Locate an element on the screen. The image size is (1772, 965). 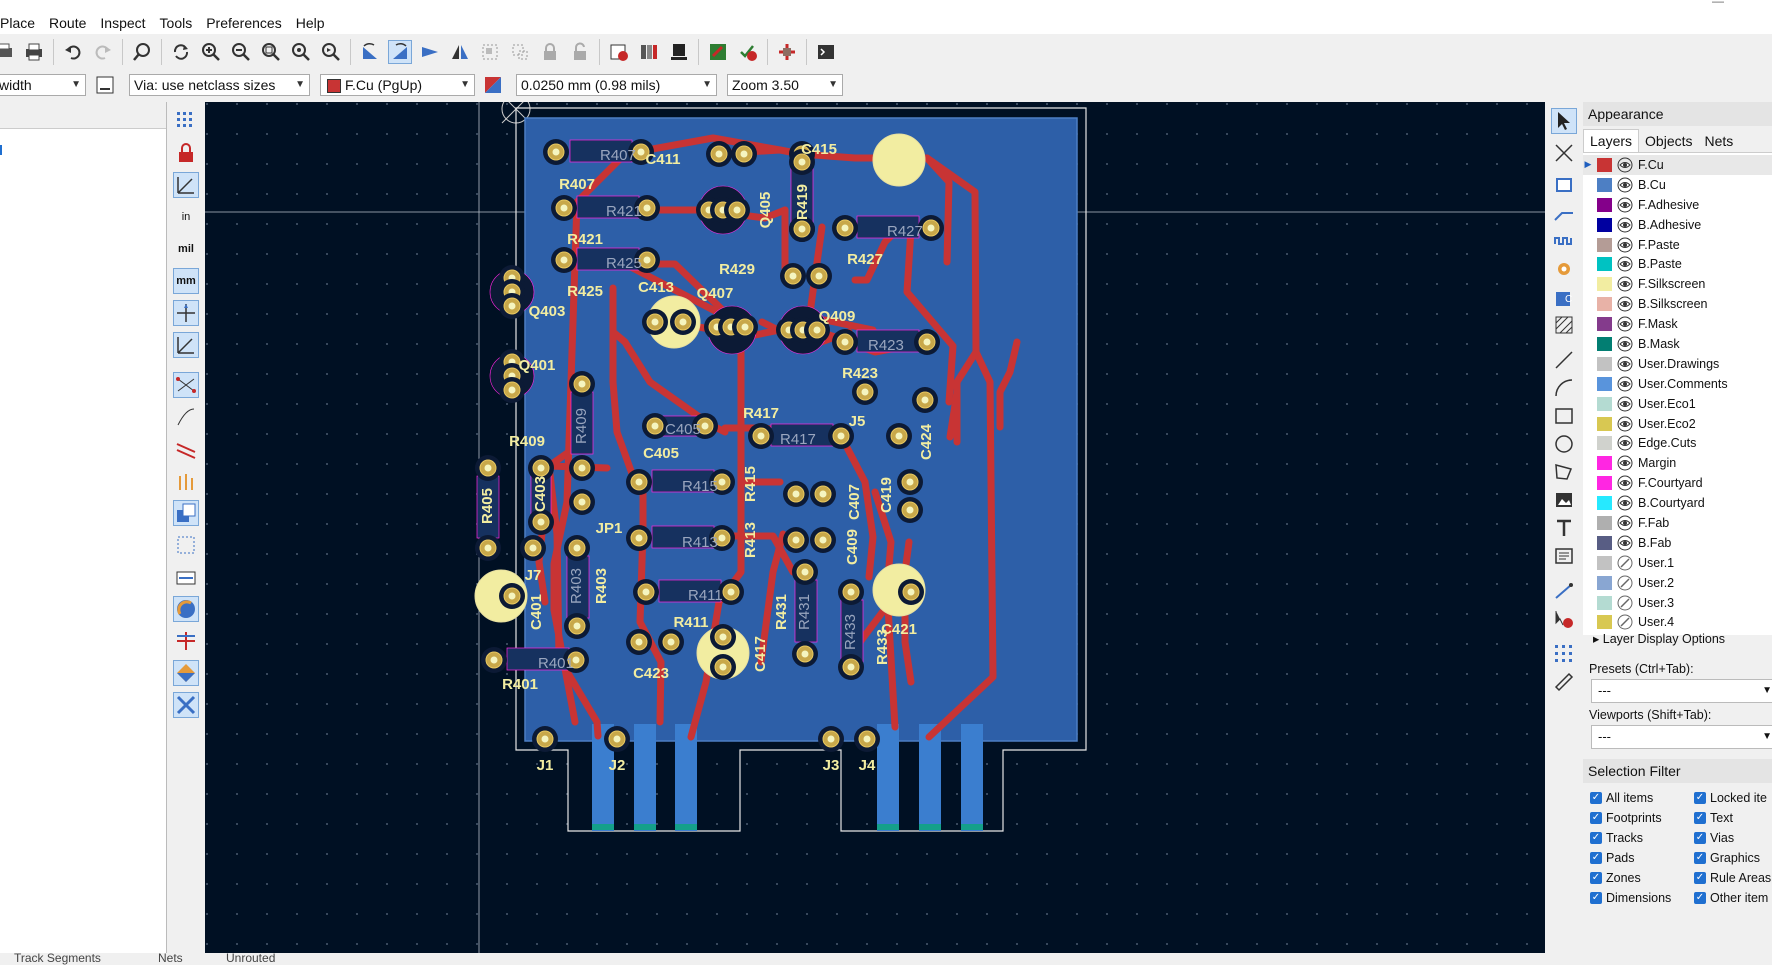
print-icon is located at coordinates (34, 52).